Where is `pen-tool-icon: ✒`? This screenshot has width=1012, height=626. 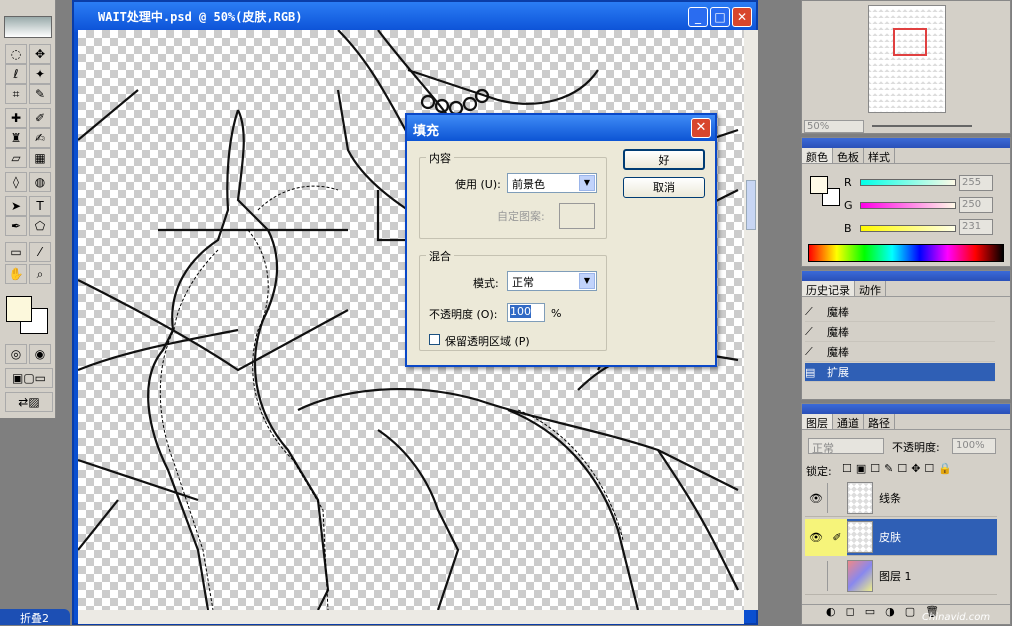
pen-tool-icon: ✒ is located at coordinates (16, 226).